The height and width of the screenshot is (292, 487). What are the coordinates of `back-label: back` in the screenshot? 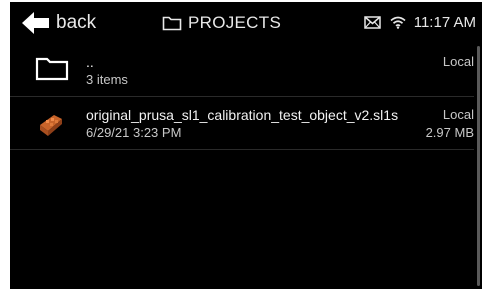 It's located at (76, 22).